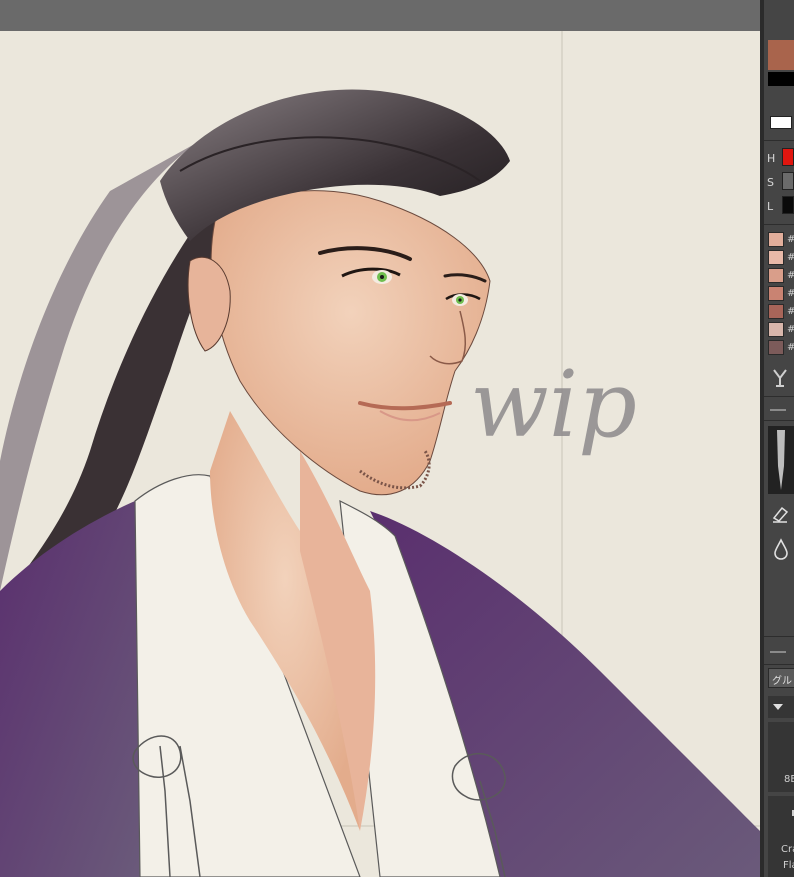 The image size is (794, 877). Describe the element at coordinates (781, 757) in the screenshot. I see `brush-size-box: 8E` at that location.